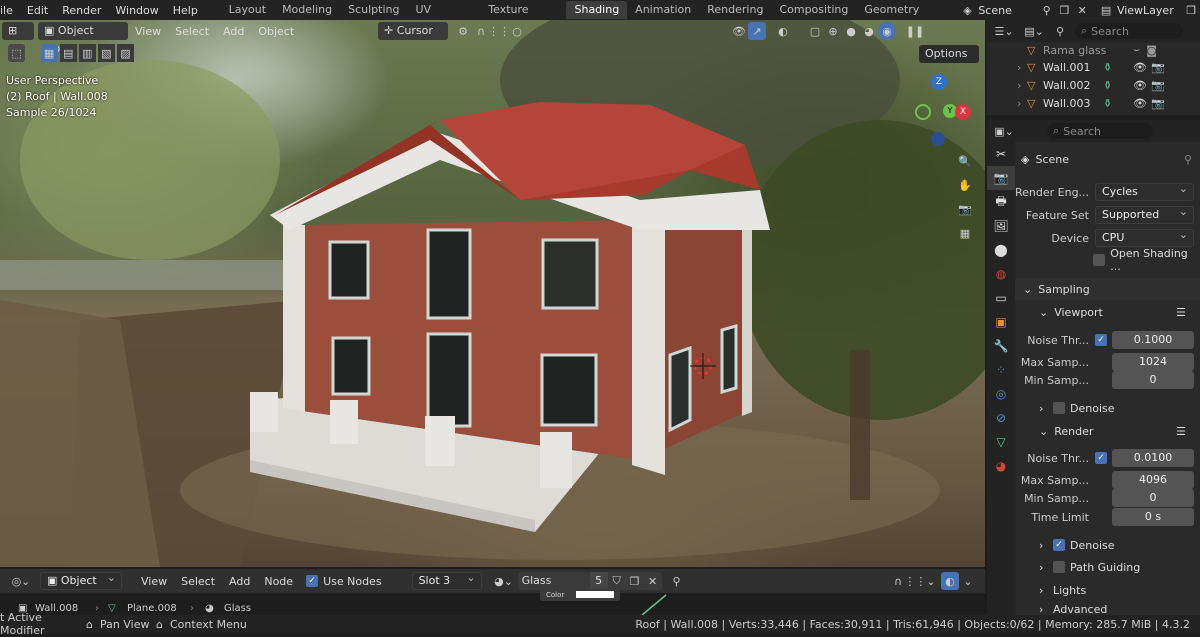  What do you see at coordinates (239, 581) in the screenshot?
I see `node-menu-add: Add` at bounding box center [239, 581].